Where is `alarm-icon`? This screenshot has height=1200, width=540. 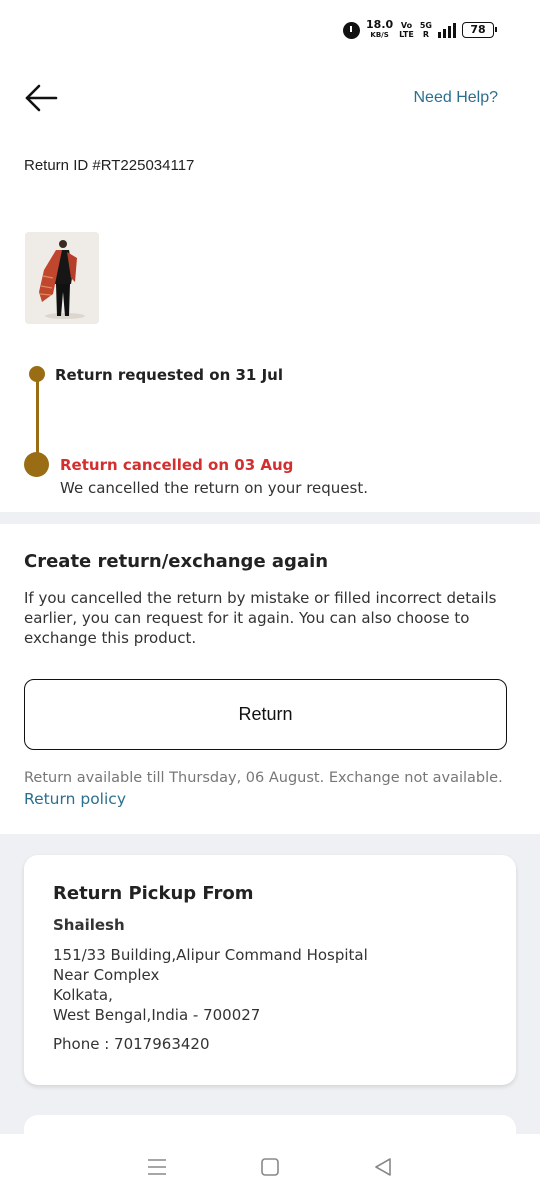
alarm-icon is located at coordinates (352, 30).